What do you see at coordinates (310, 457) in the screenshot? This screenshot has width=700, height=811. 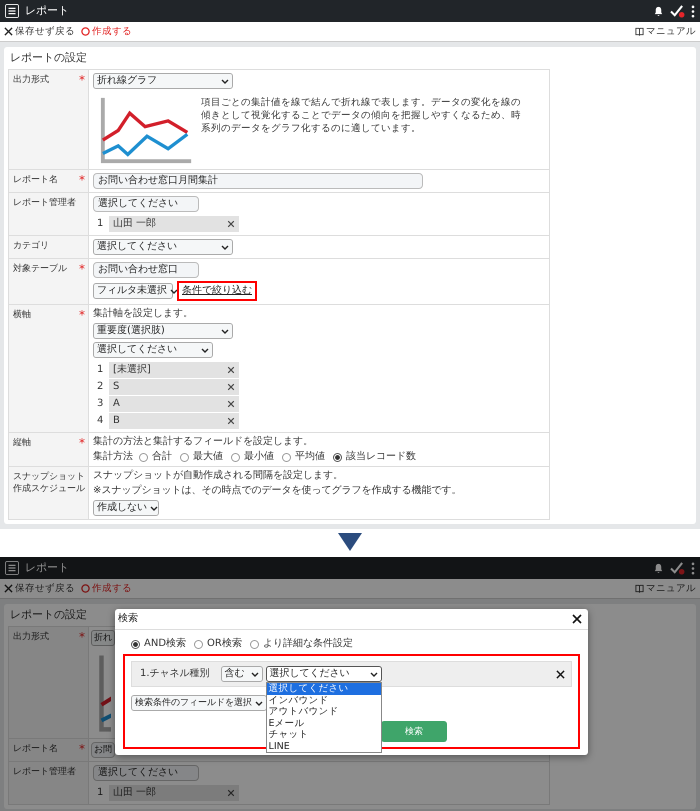 I see `radio-label: 平均値` at bounding box center [310, 457].